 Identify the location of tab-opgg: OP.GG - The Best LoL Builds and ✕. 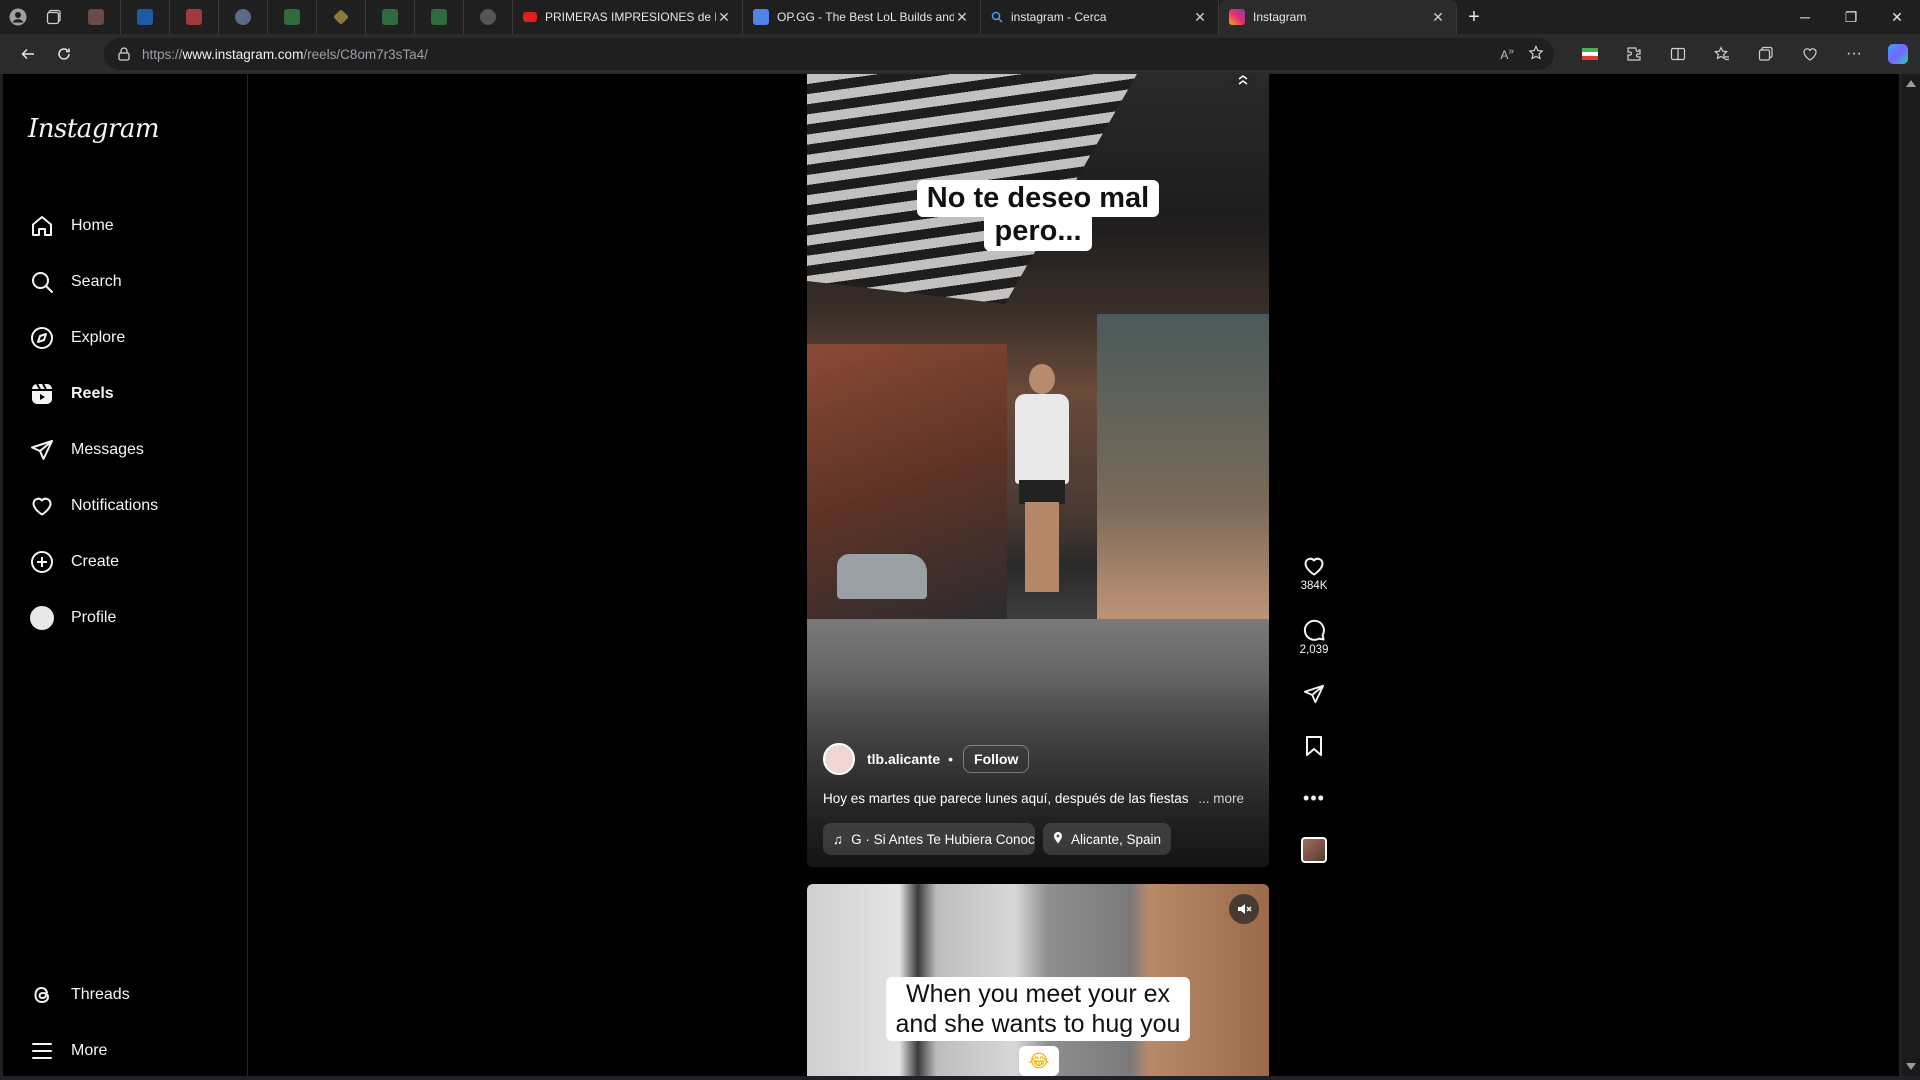
(862, 17).